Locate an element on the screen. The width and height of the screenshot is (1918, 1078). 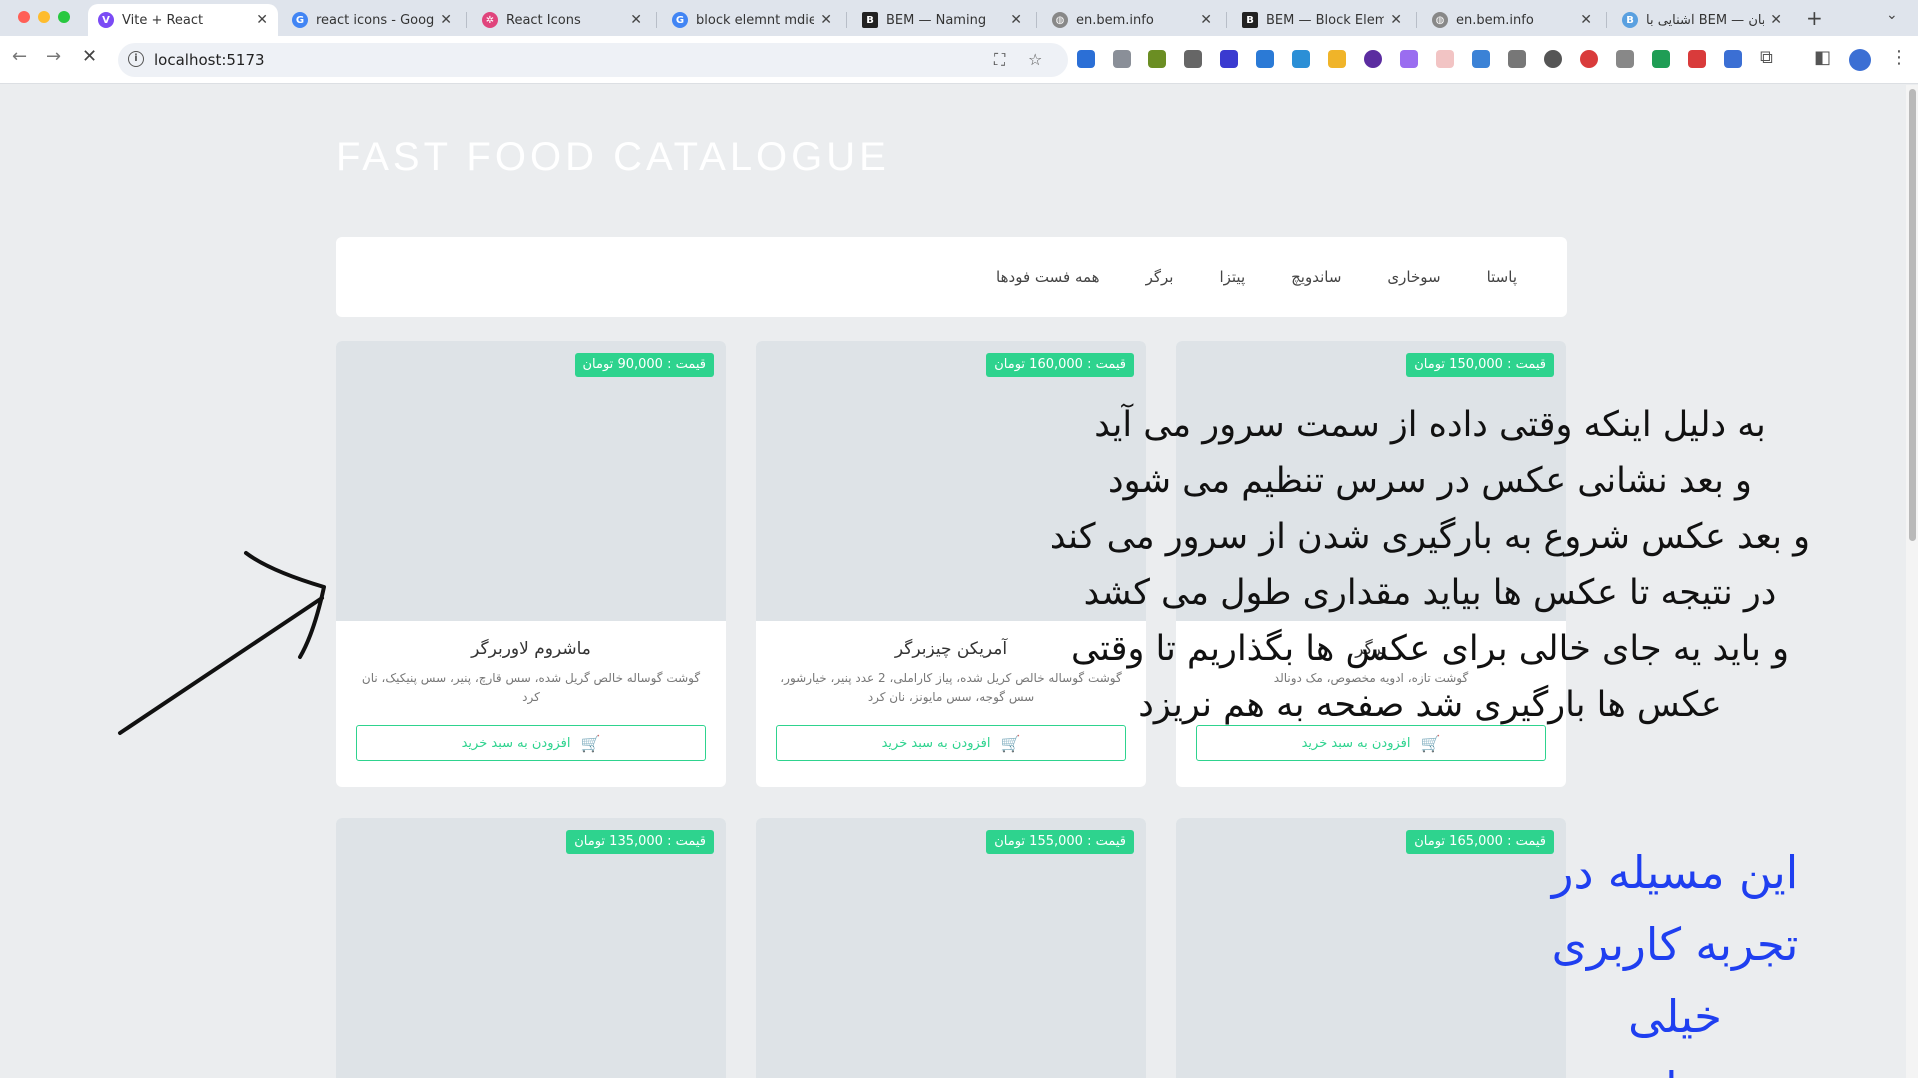
side-panel-icon: ◧ is located at coordinates (1822, 57).